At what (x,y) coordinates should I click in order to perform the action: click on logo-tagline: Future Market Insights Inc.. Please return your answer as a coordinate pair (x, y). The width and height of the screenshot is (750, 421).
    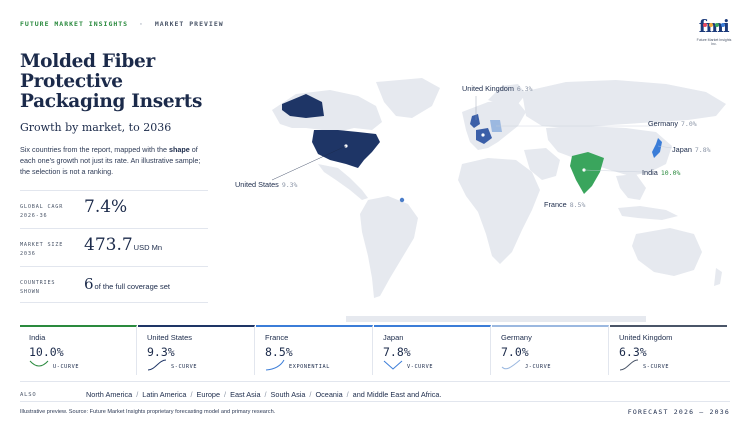
    Looking at the image, I should click on (714, 42).